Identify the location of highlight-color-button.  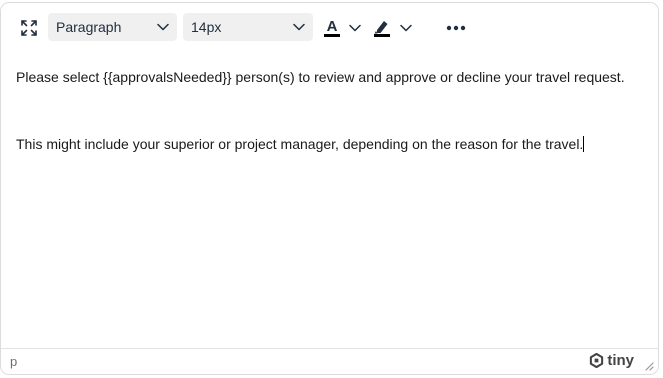
(382, 28).